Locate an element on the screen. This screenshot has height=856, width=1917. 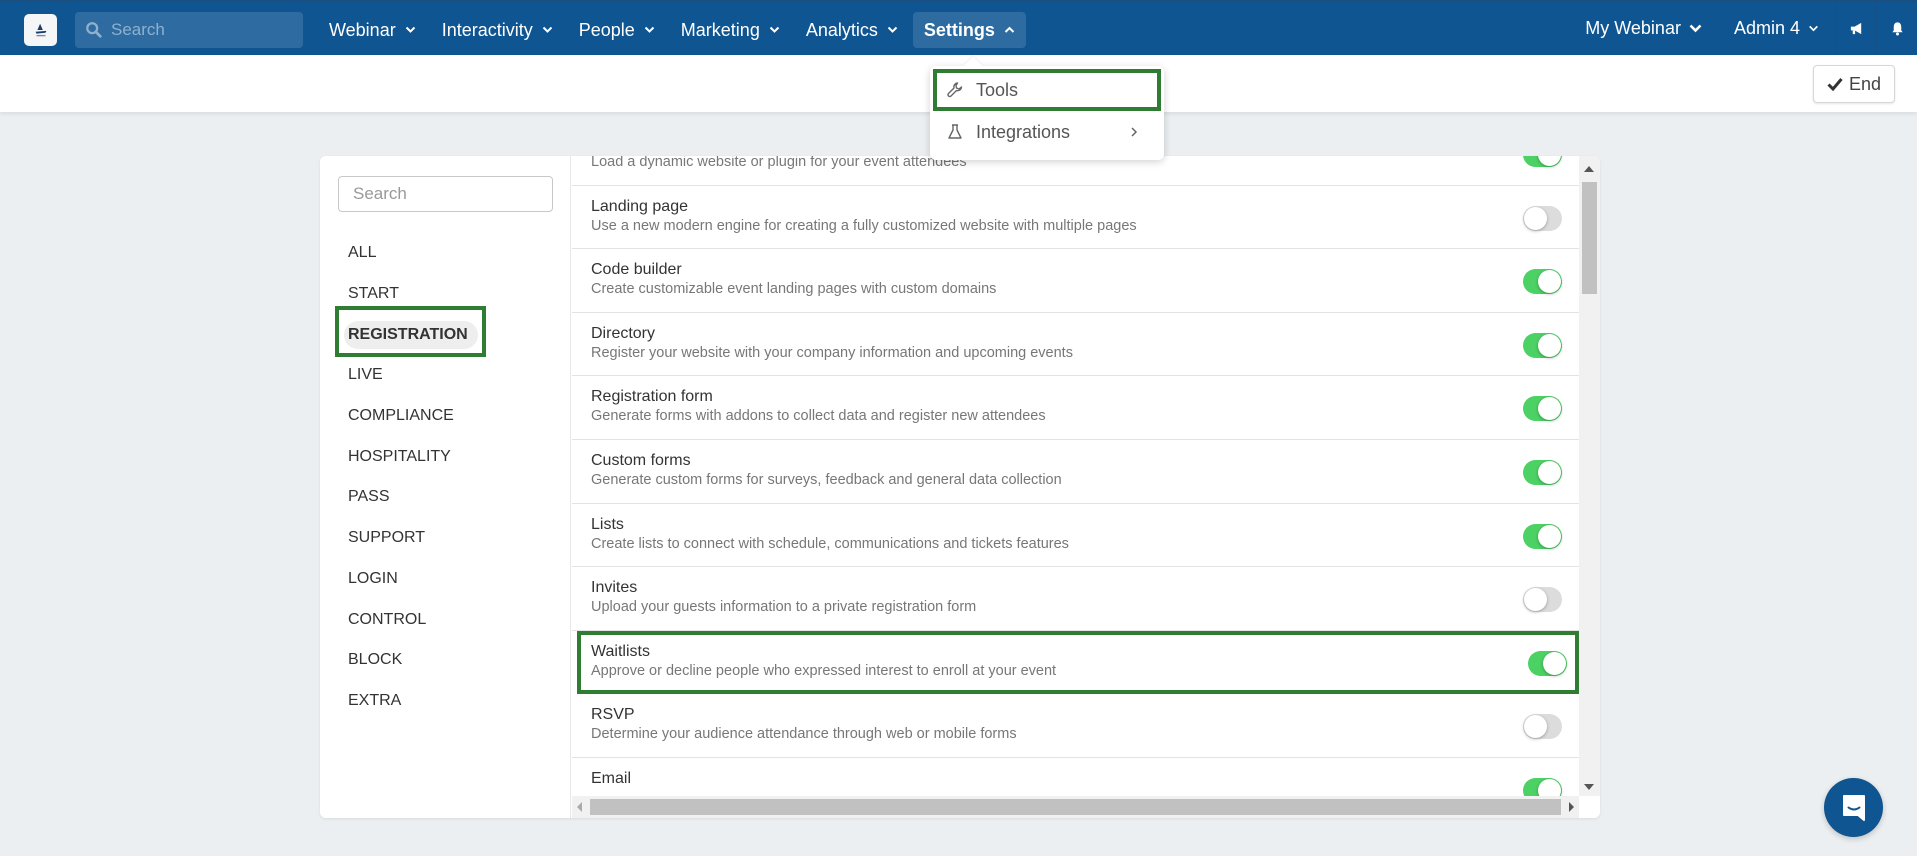
nav-settings-label: Settings is located at coordinates (959, 29).